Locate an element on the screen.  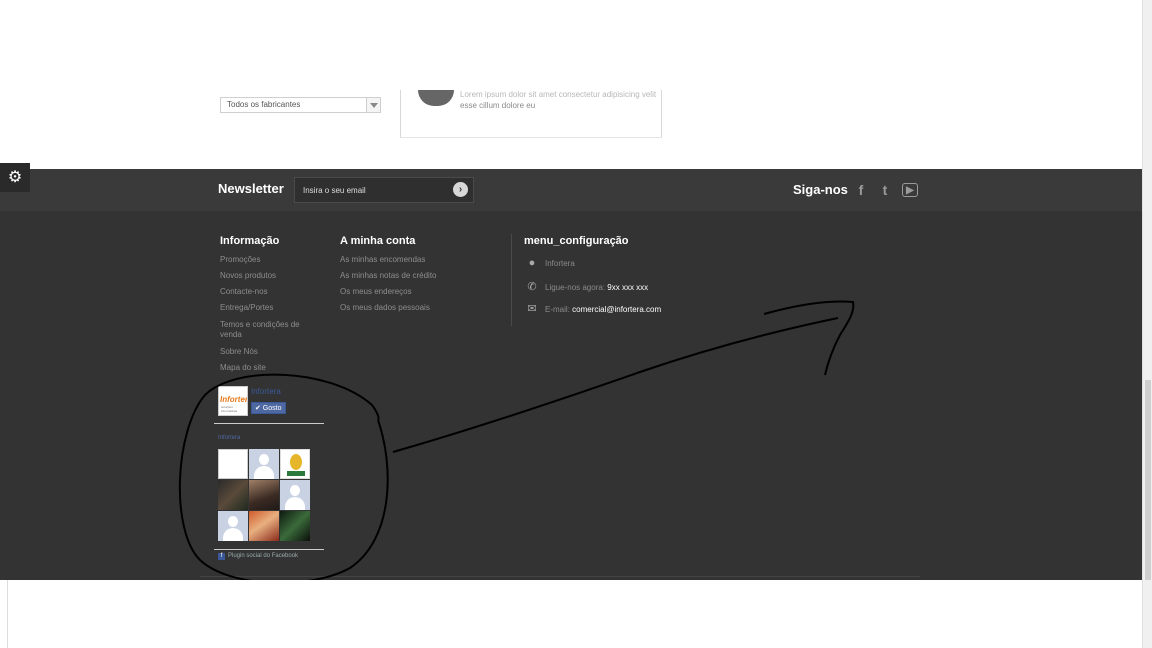
contact-address: ● Infortera is located at coordinates (550, 263).